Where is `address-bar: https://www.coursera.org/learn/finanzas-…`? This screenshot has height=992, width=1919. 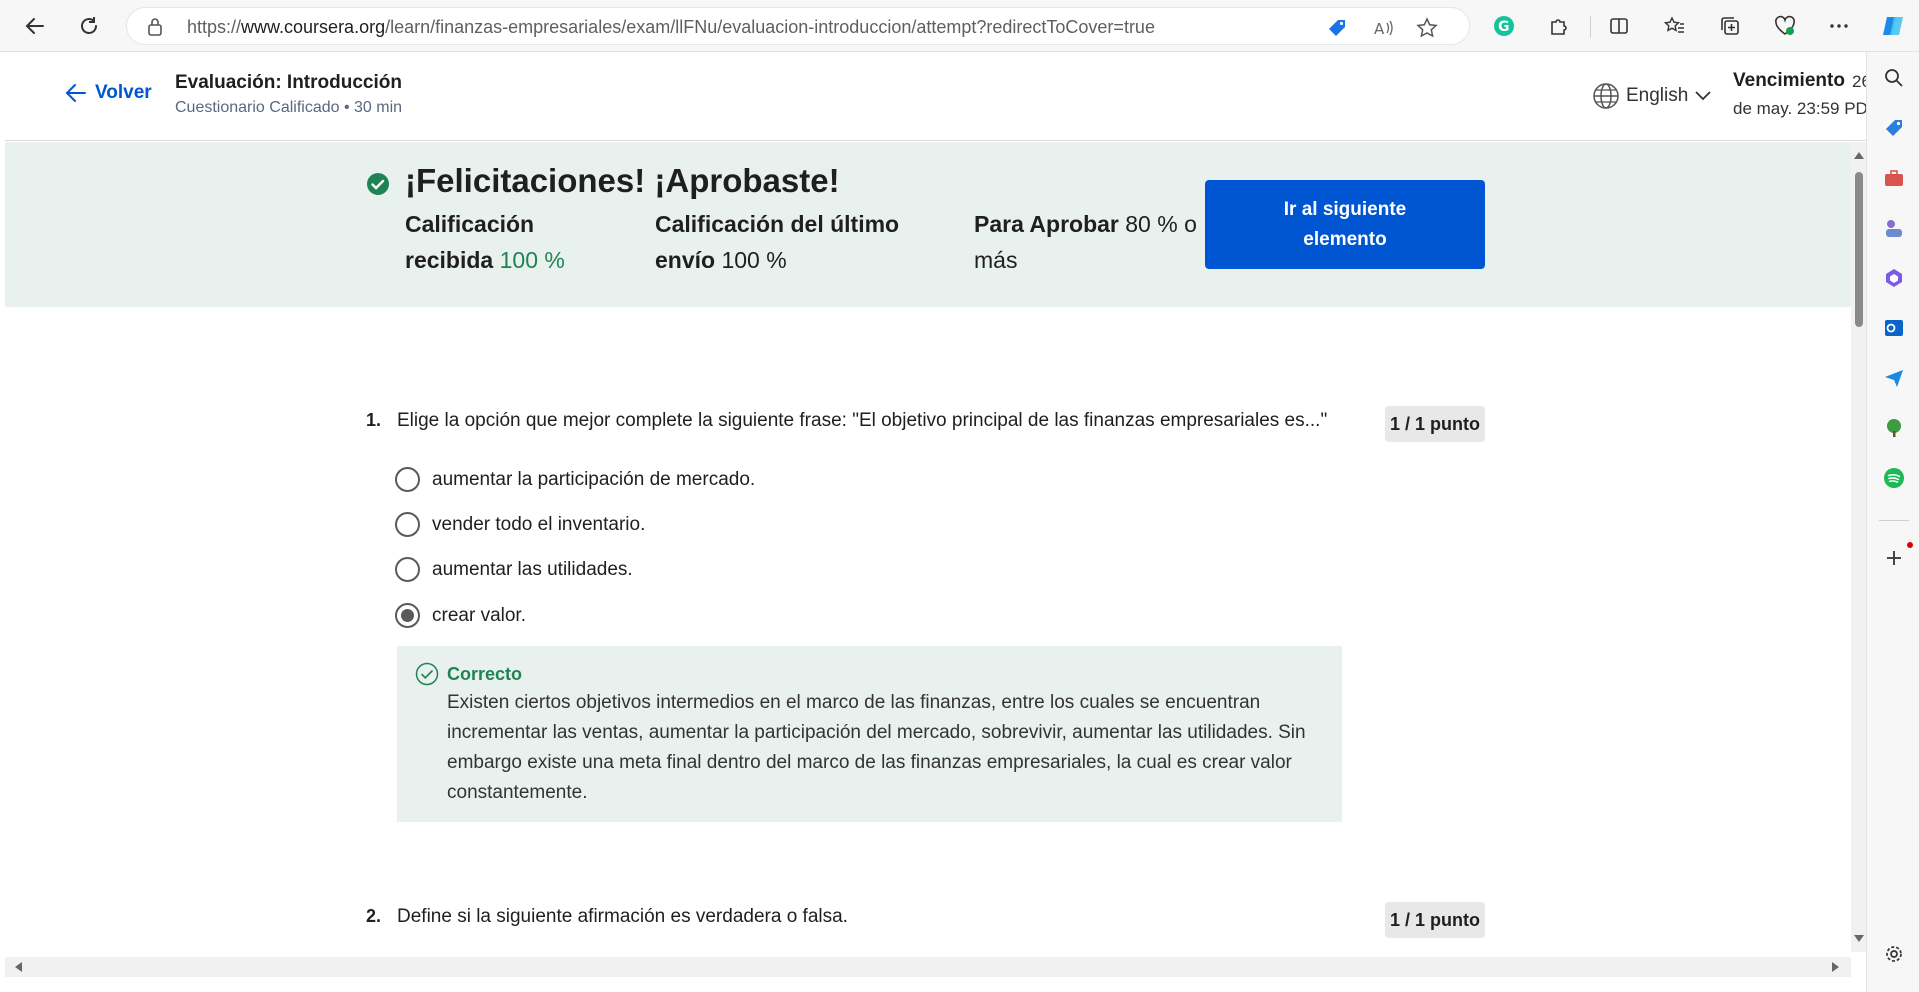 address-bar: https://www.coursera.org/learn/finanzas-… is located at coordinates (798, 26).